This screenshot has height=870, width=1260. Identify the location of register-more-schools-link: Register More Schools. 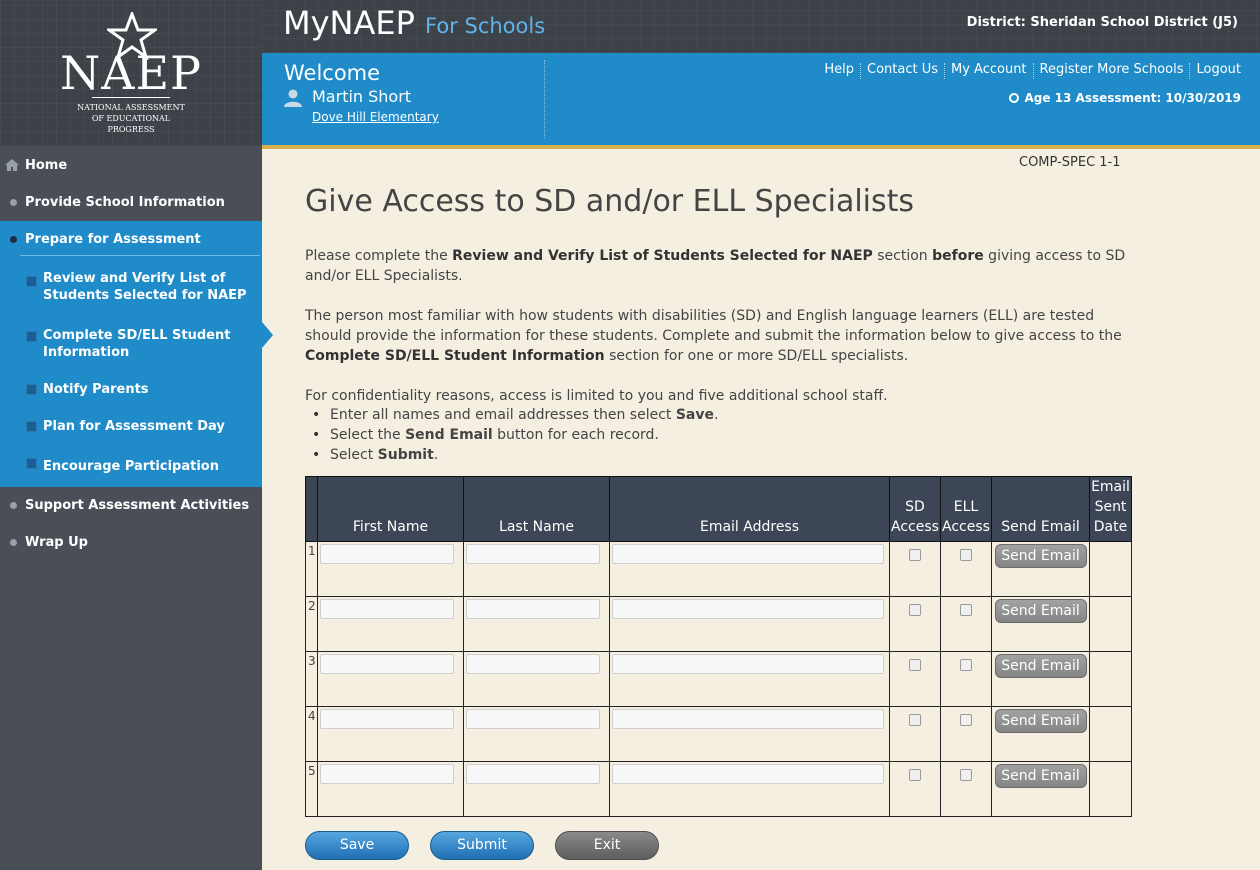
(1112, 70).